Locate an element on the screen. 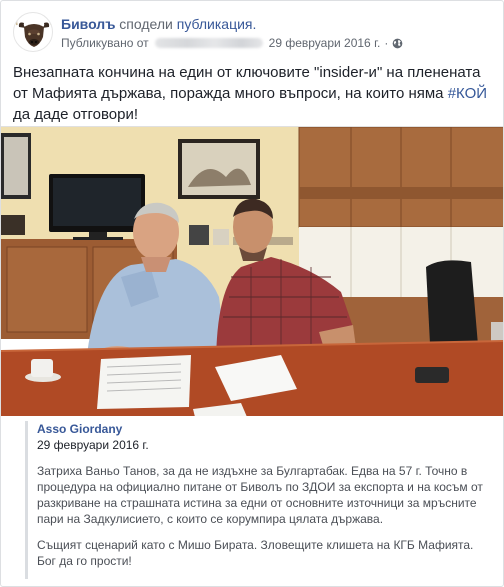 The width and height of the screenshot is (504, 587). header-meta-line: Публикувано от 29 февруари 2016 г. · is located at coordinates (232, 43).